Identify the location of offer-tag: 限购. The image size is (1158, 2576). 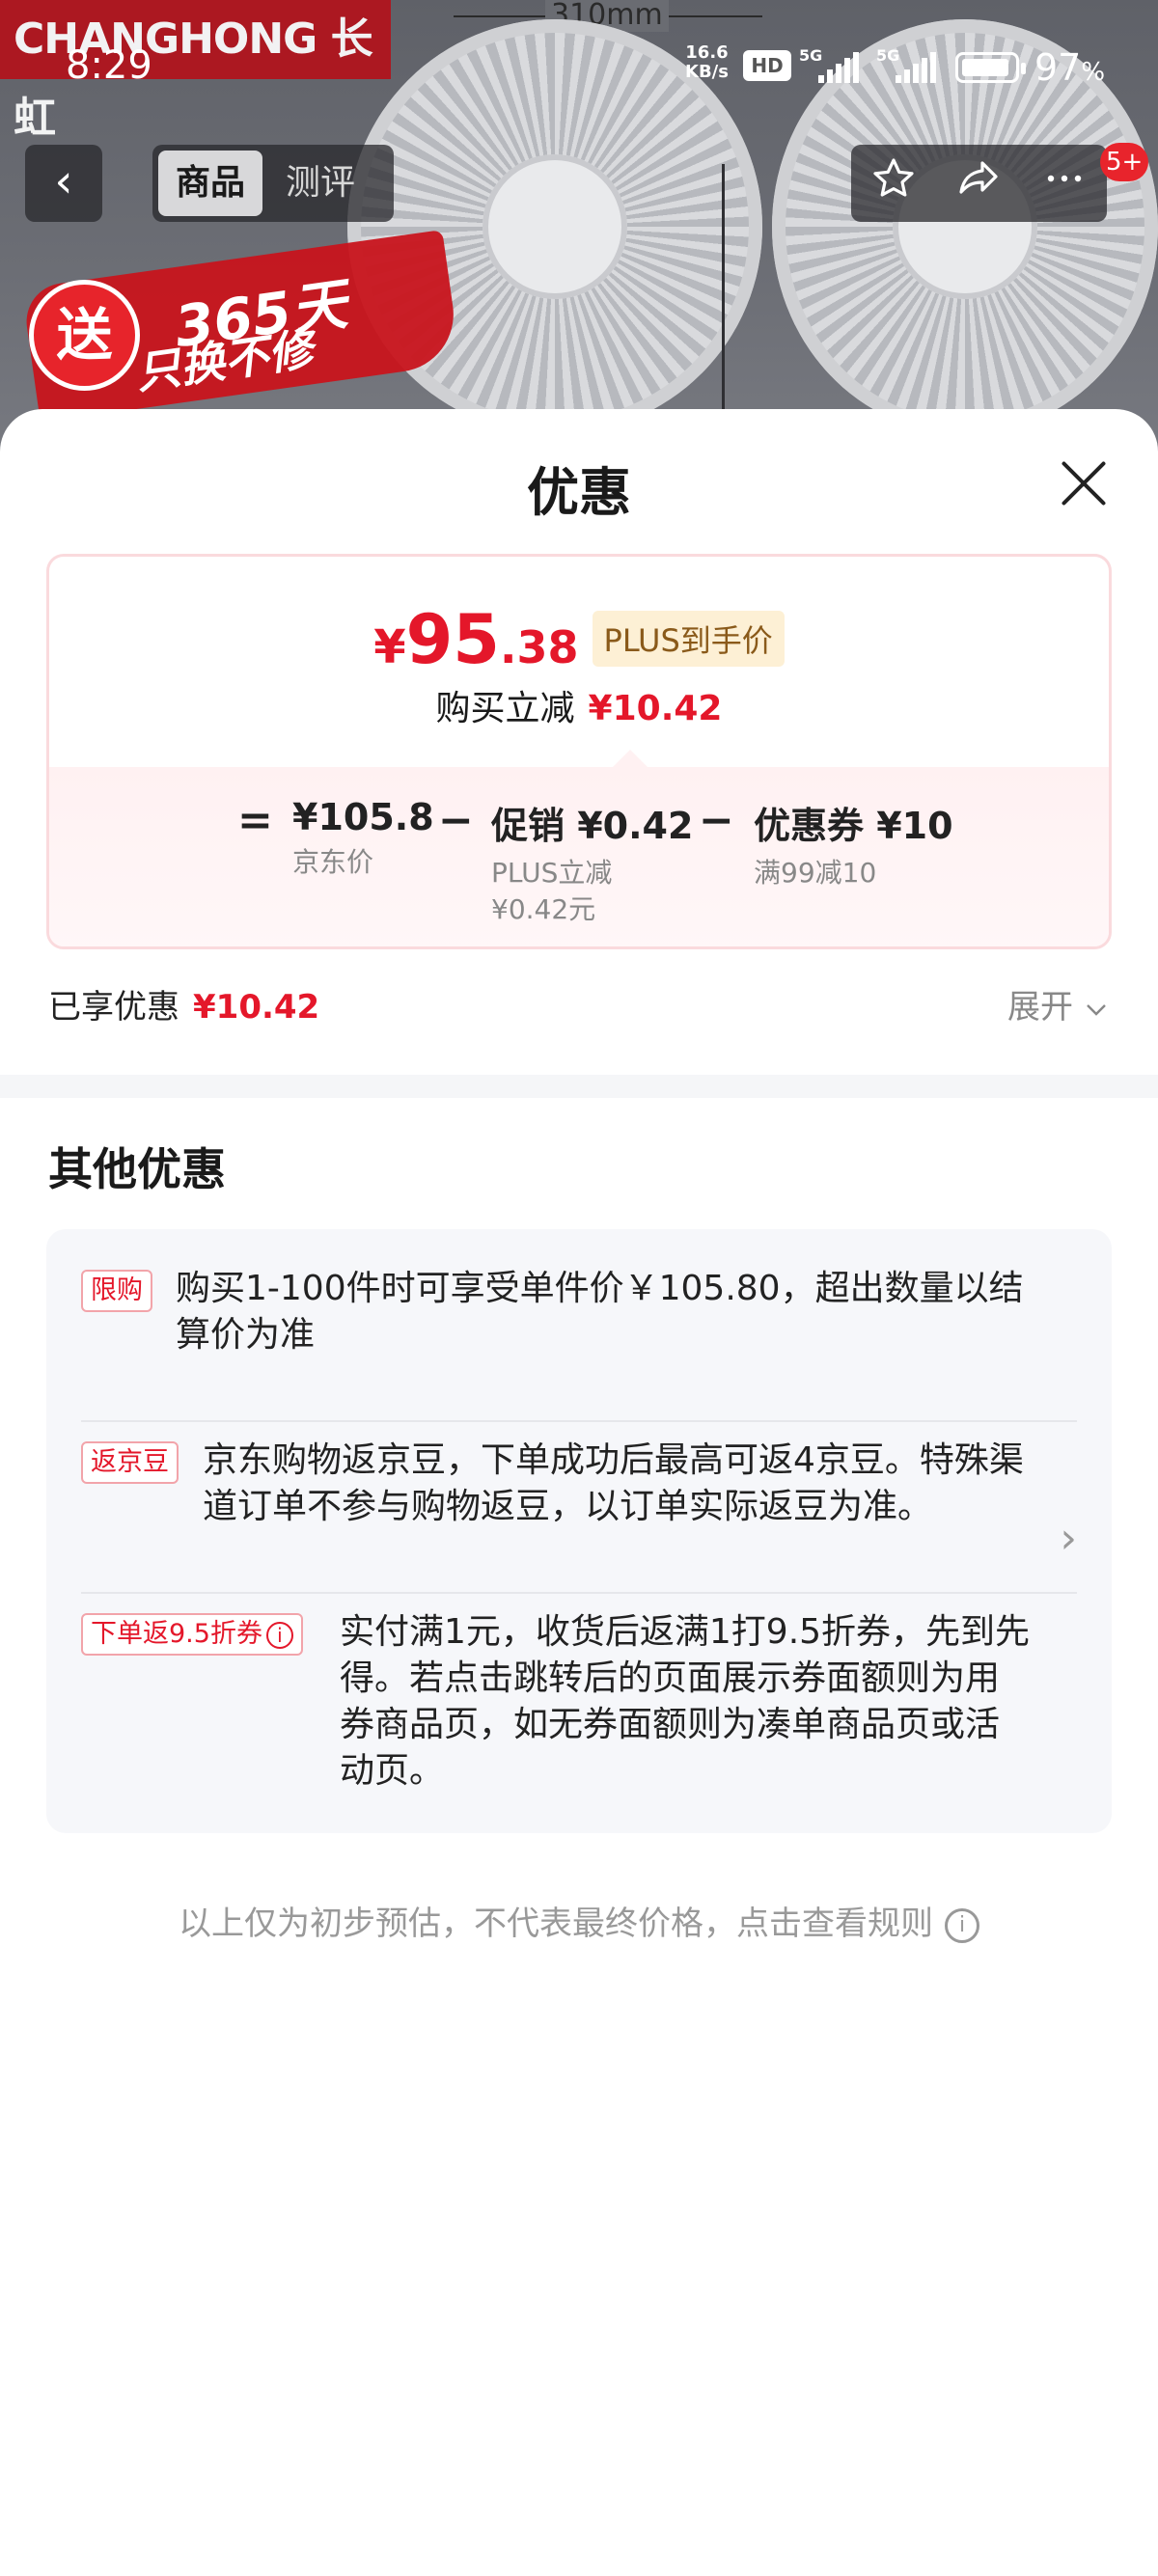
(116, 1291).